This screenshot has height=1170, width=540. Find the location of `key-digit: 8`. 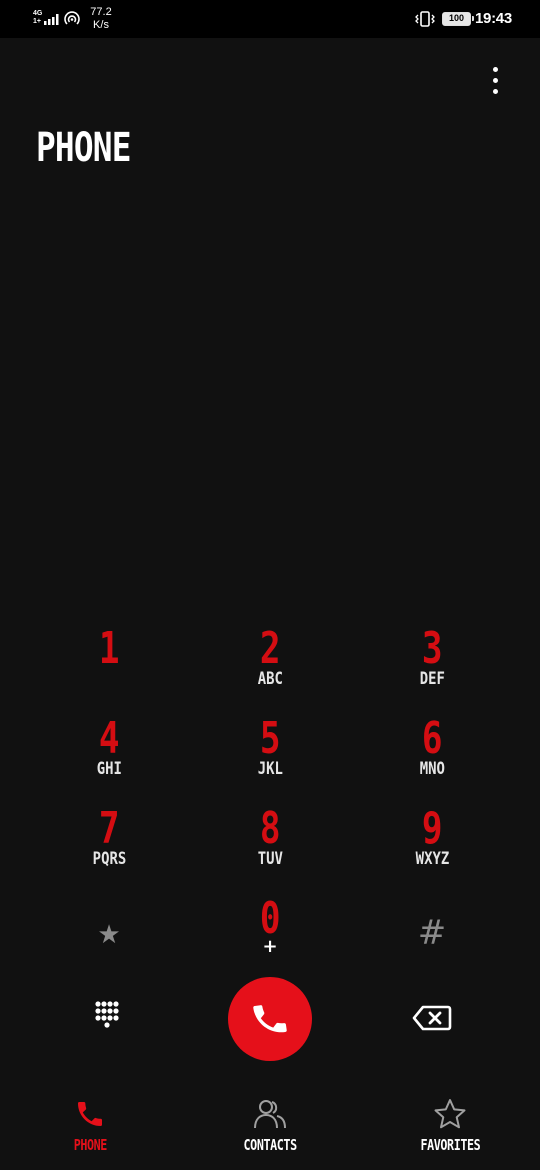

key-digit: 8 is located at coordinates (270, 828).